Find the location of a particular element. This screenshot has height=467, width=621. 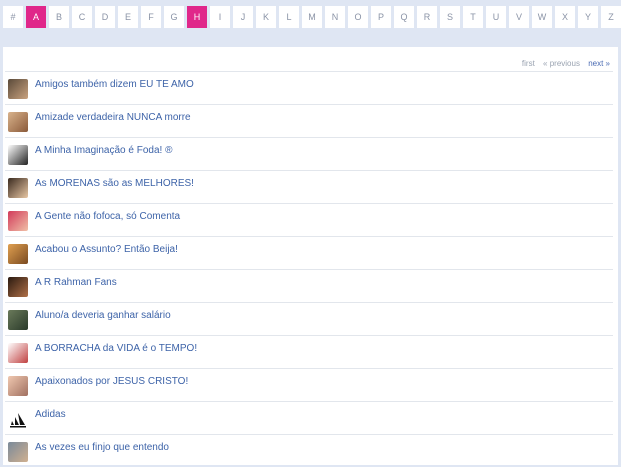

community-title-link: A Gente não fofoca, só Comenta is located at coordinates (107, 216).